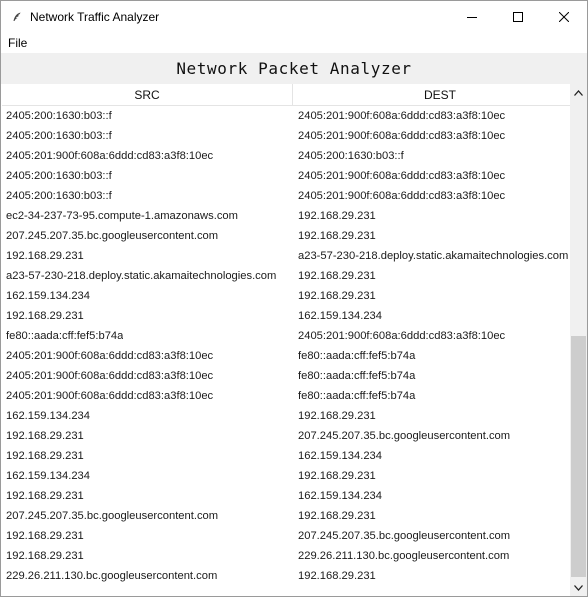  What do you see at coordinates (17, 43) in the screenshot?
I see `menu-file: File` at bounding box center [17, 43].